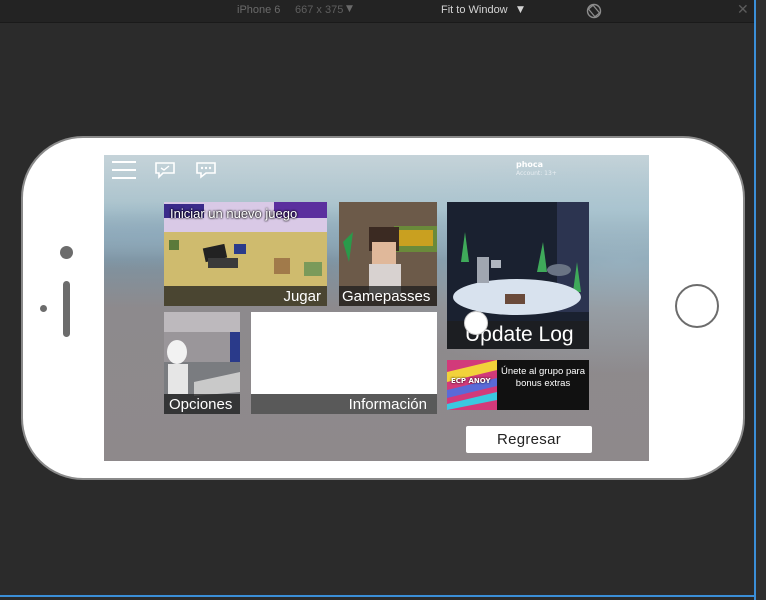  Describe the element at coordinates (594, 11) in the screenshot. I see `rotate-icon` at that location.